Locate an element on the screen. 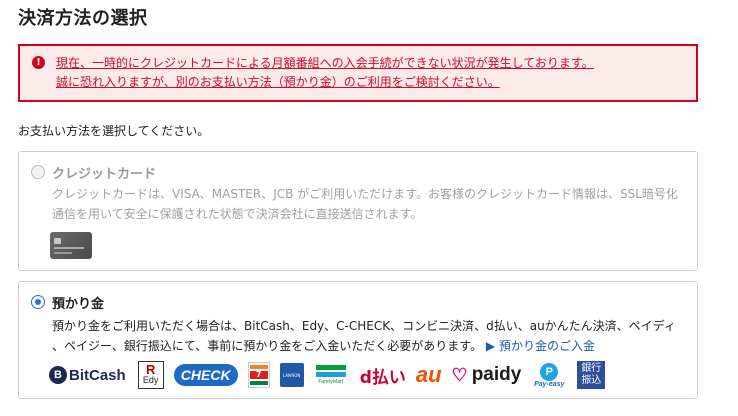 Image resolution: width=738 pixels, height=416 pixels. familymart-logo: FamilyMart is located at coordinates (331, 375).